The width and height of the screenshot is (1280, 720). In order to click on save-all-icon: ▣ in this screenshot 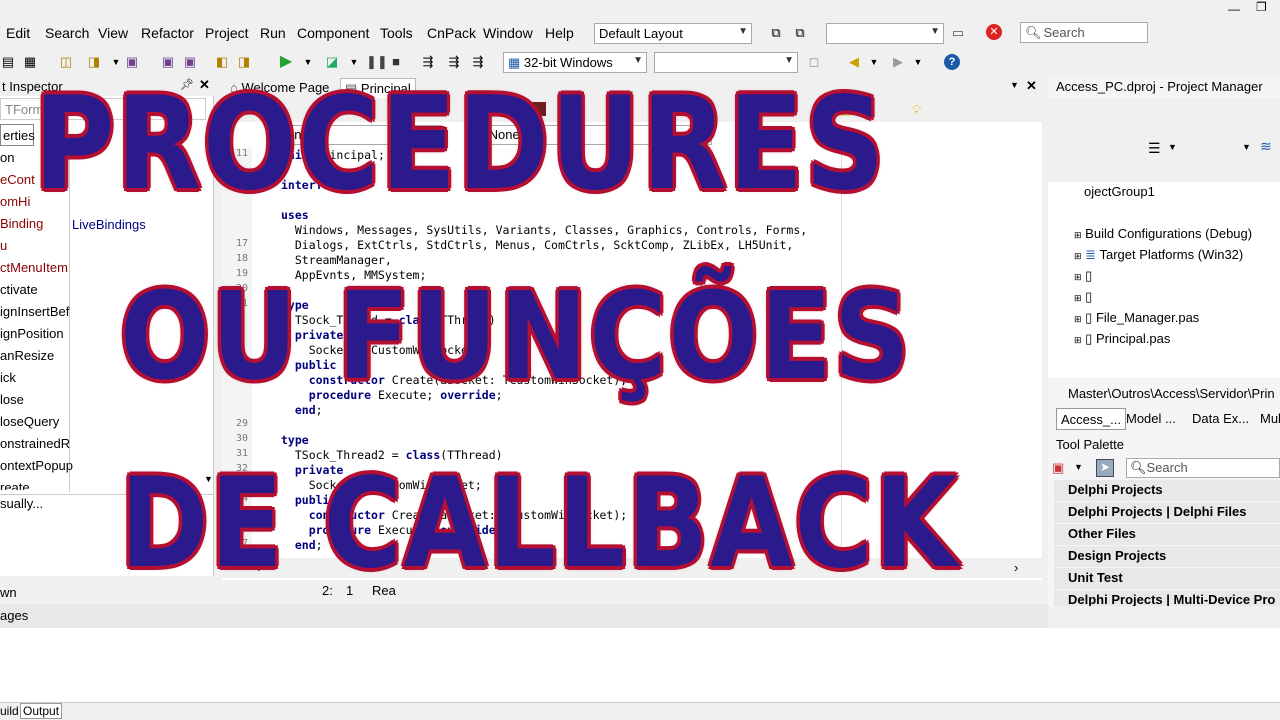, I will do `click(168, 62)`.